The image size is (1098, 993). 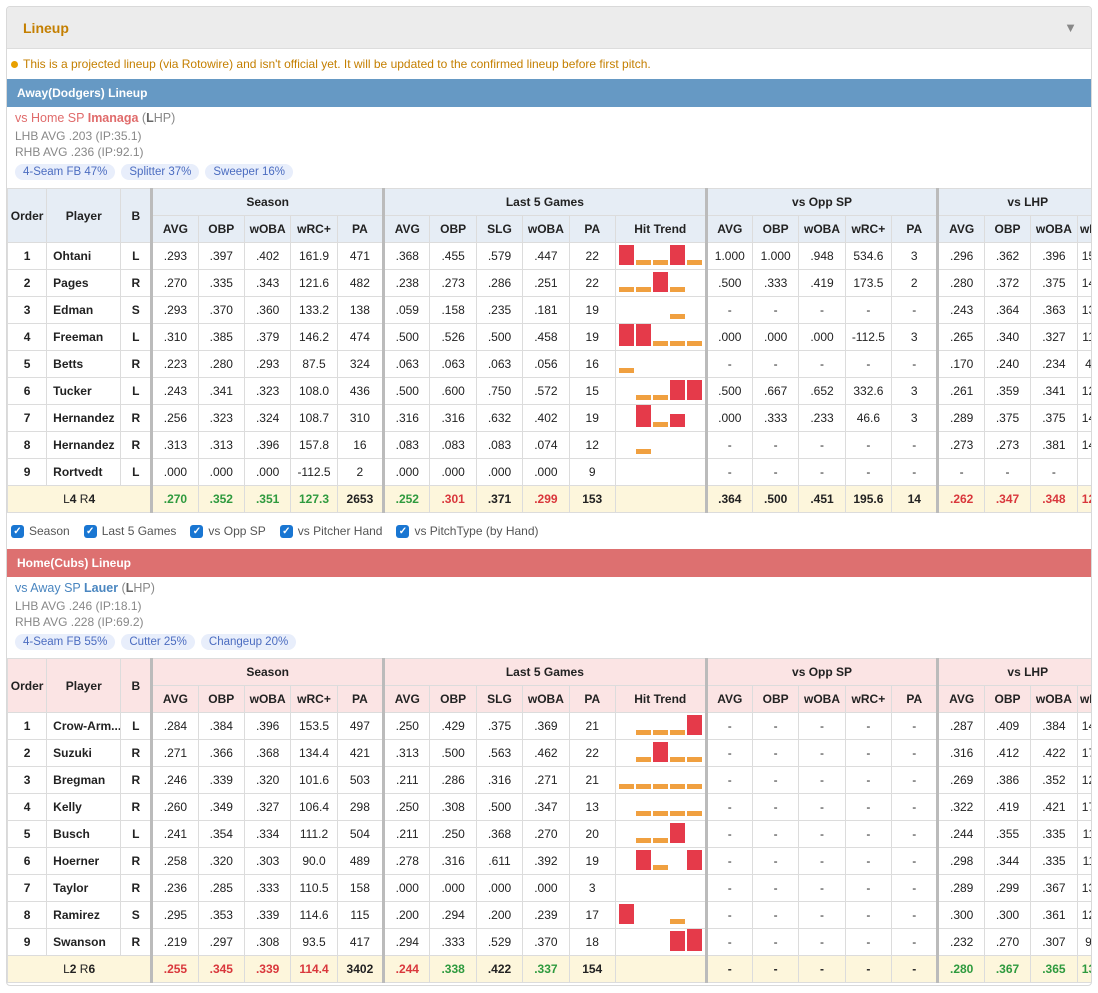 I want to click on pitch-type-pill: 4-Seam FB 47%, so click(x=65, y=172).